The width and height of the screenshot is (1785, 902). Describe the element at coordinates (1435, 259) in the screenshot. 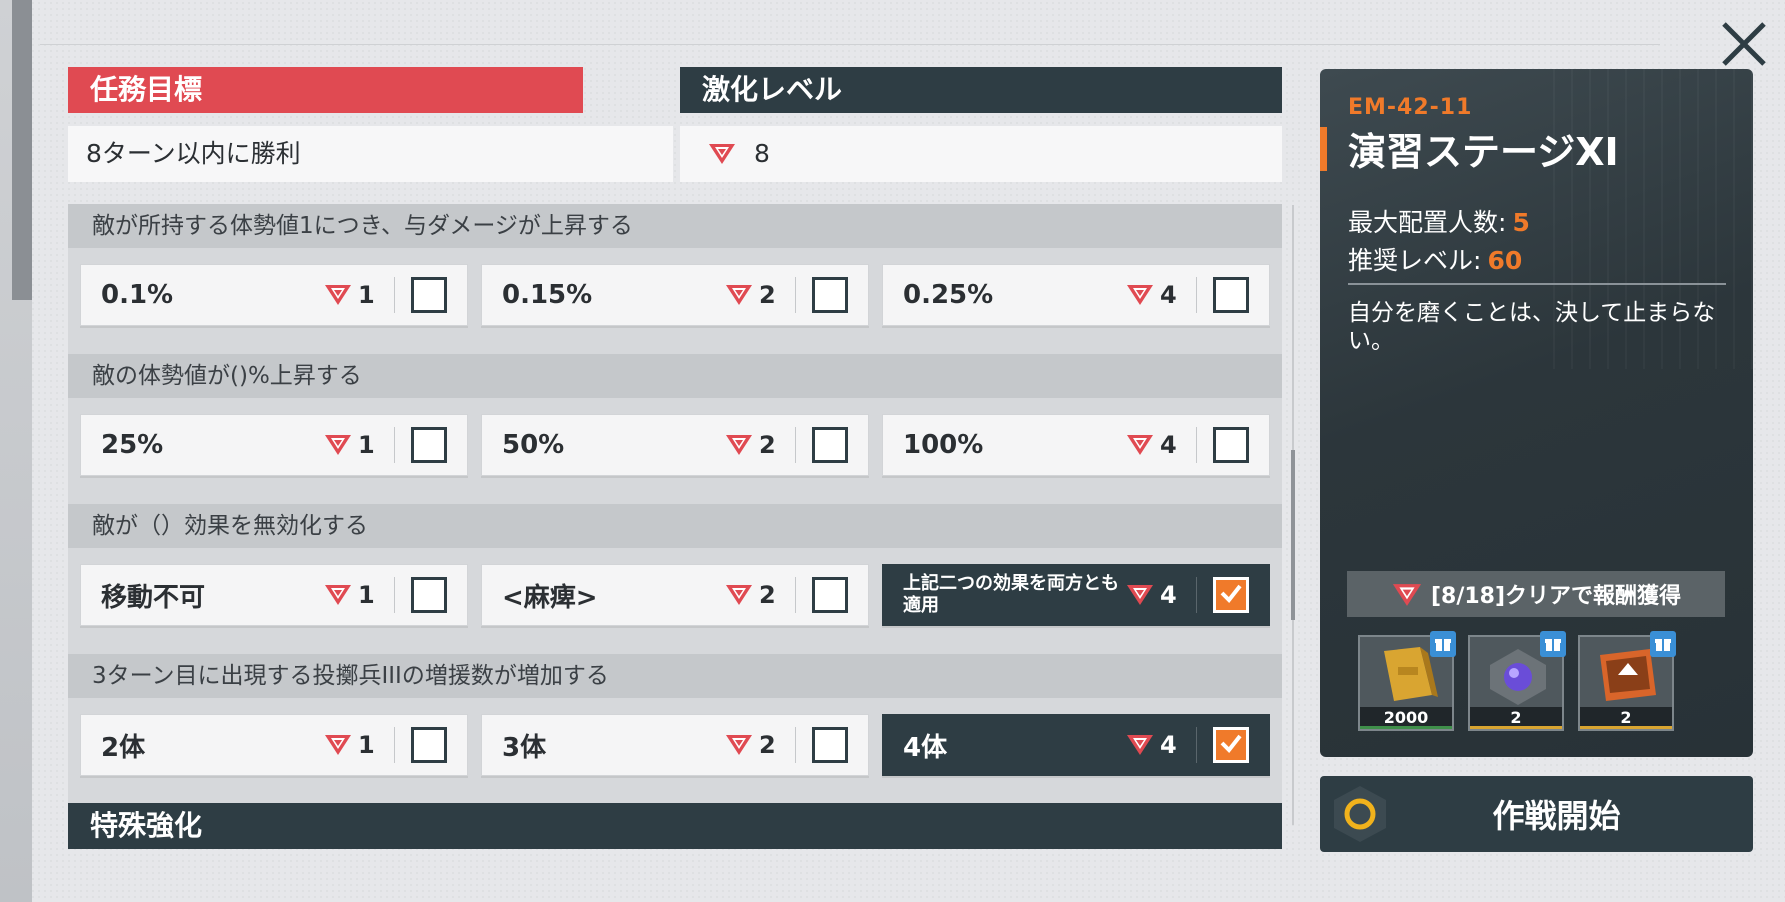

I see `recommended-level-stat: 推奨レベル: 60` at that location.